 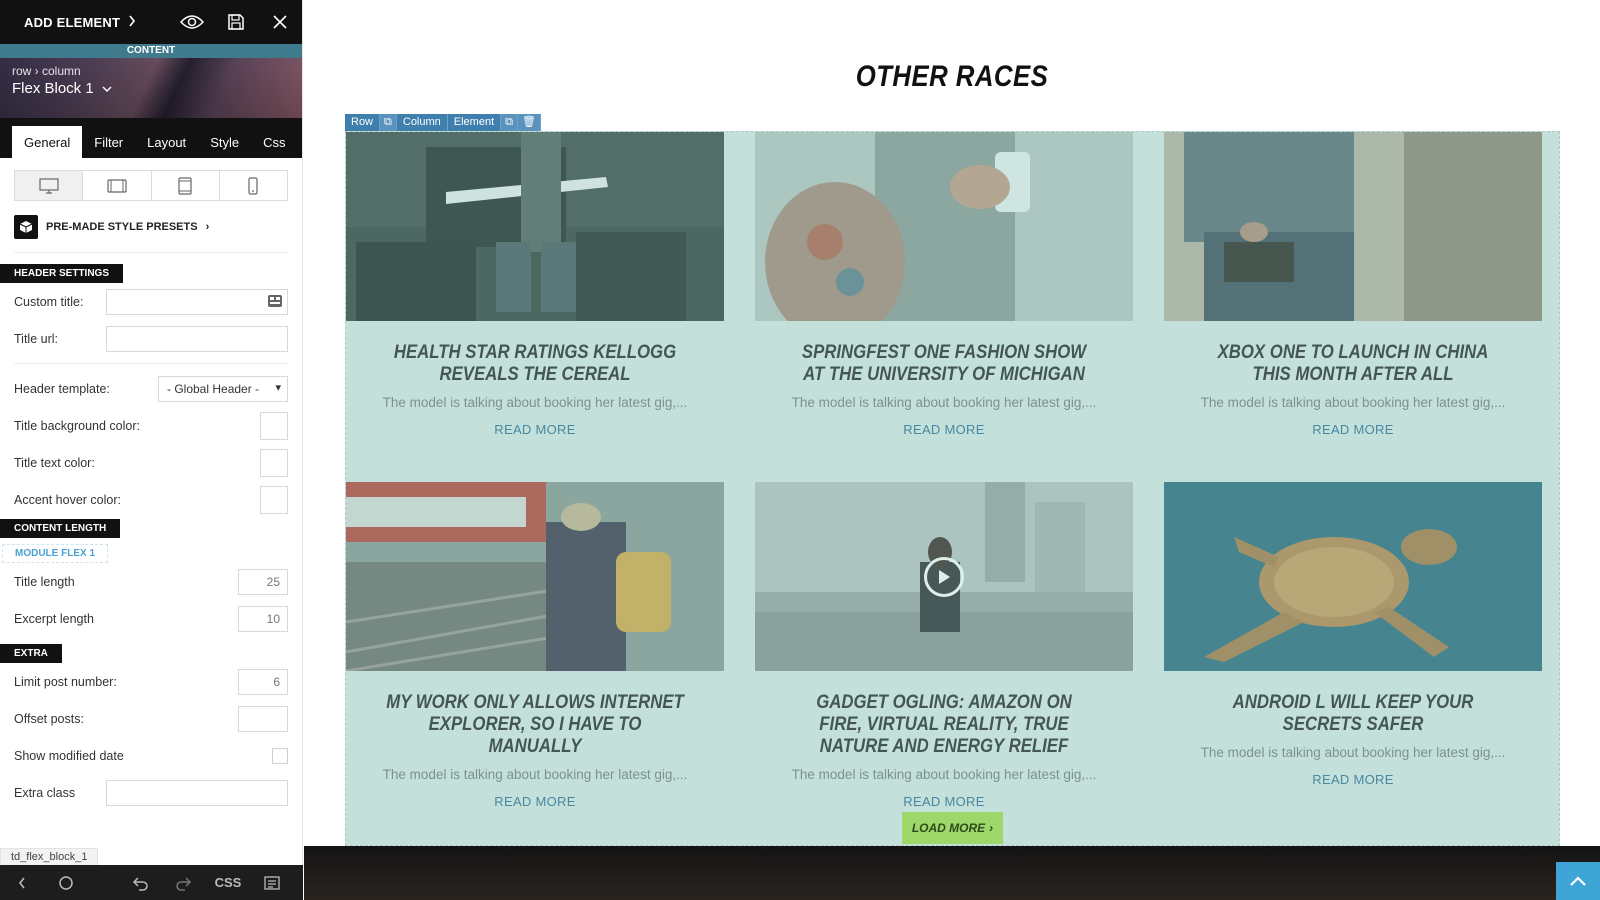 What do you see at coordinates (253, 185) in the screenshot?
I see `phone-icon` at bounding box center [253, 185].